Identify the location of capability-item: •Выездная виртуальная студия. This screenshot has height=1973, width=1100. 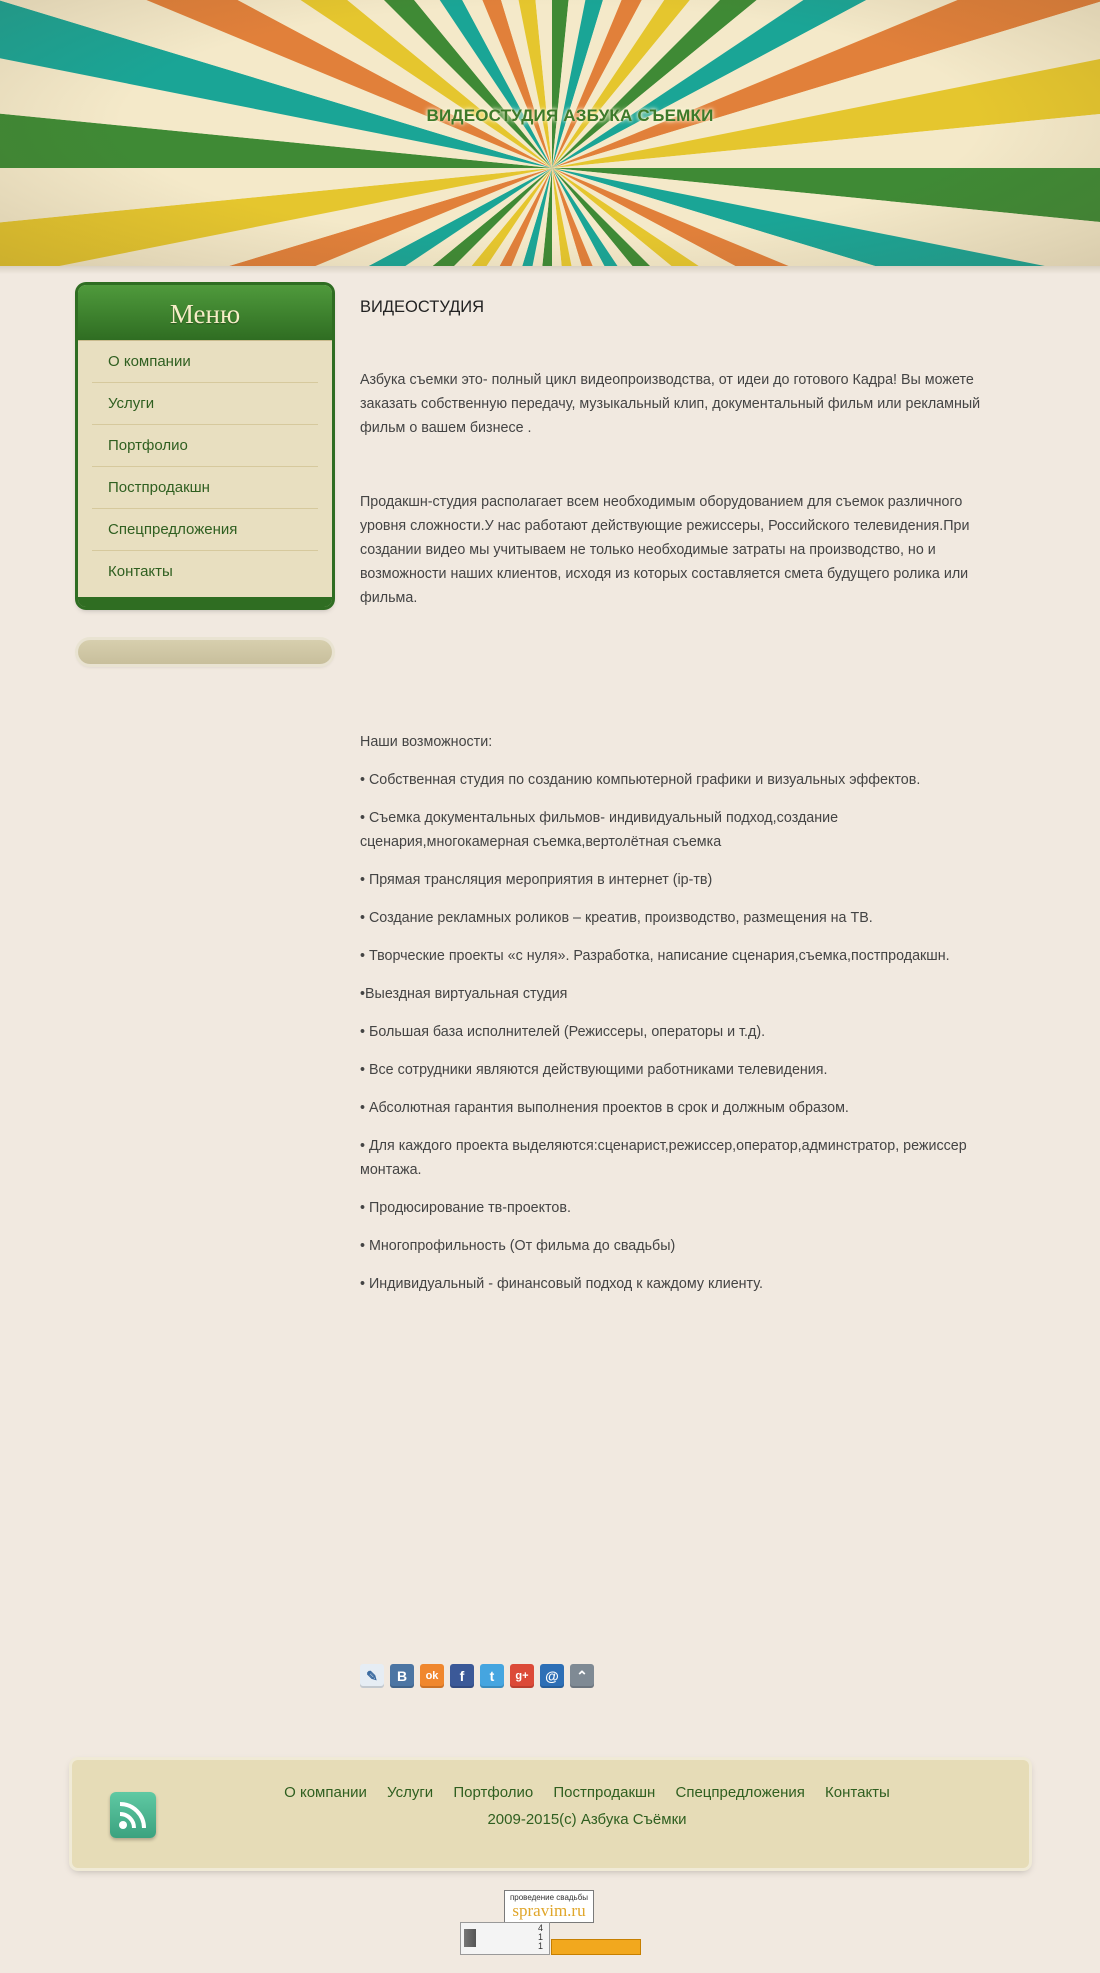
(464, 994).